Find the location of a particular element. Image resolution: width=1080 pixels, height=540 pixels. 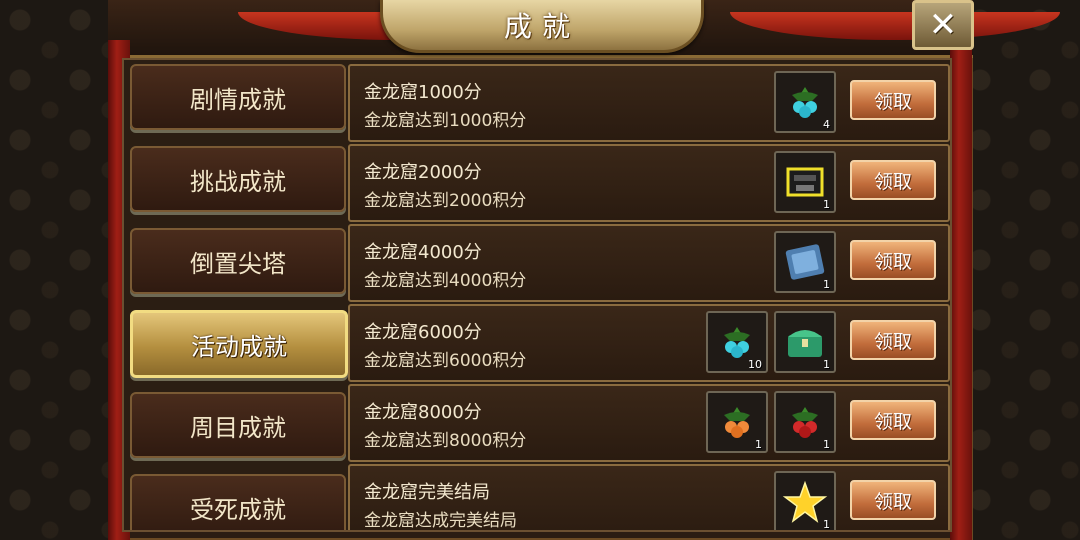

achievement-row: 金龙窟8000分 金龙窟达到8000积分 1 1 领取 is located at coordinates (649, 423).